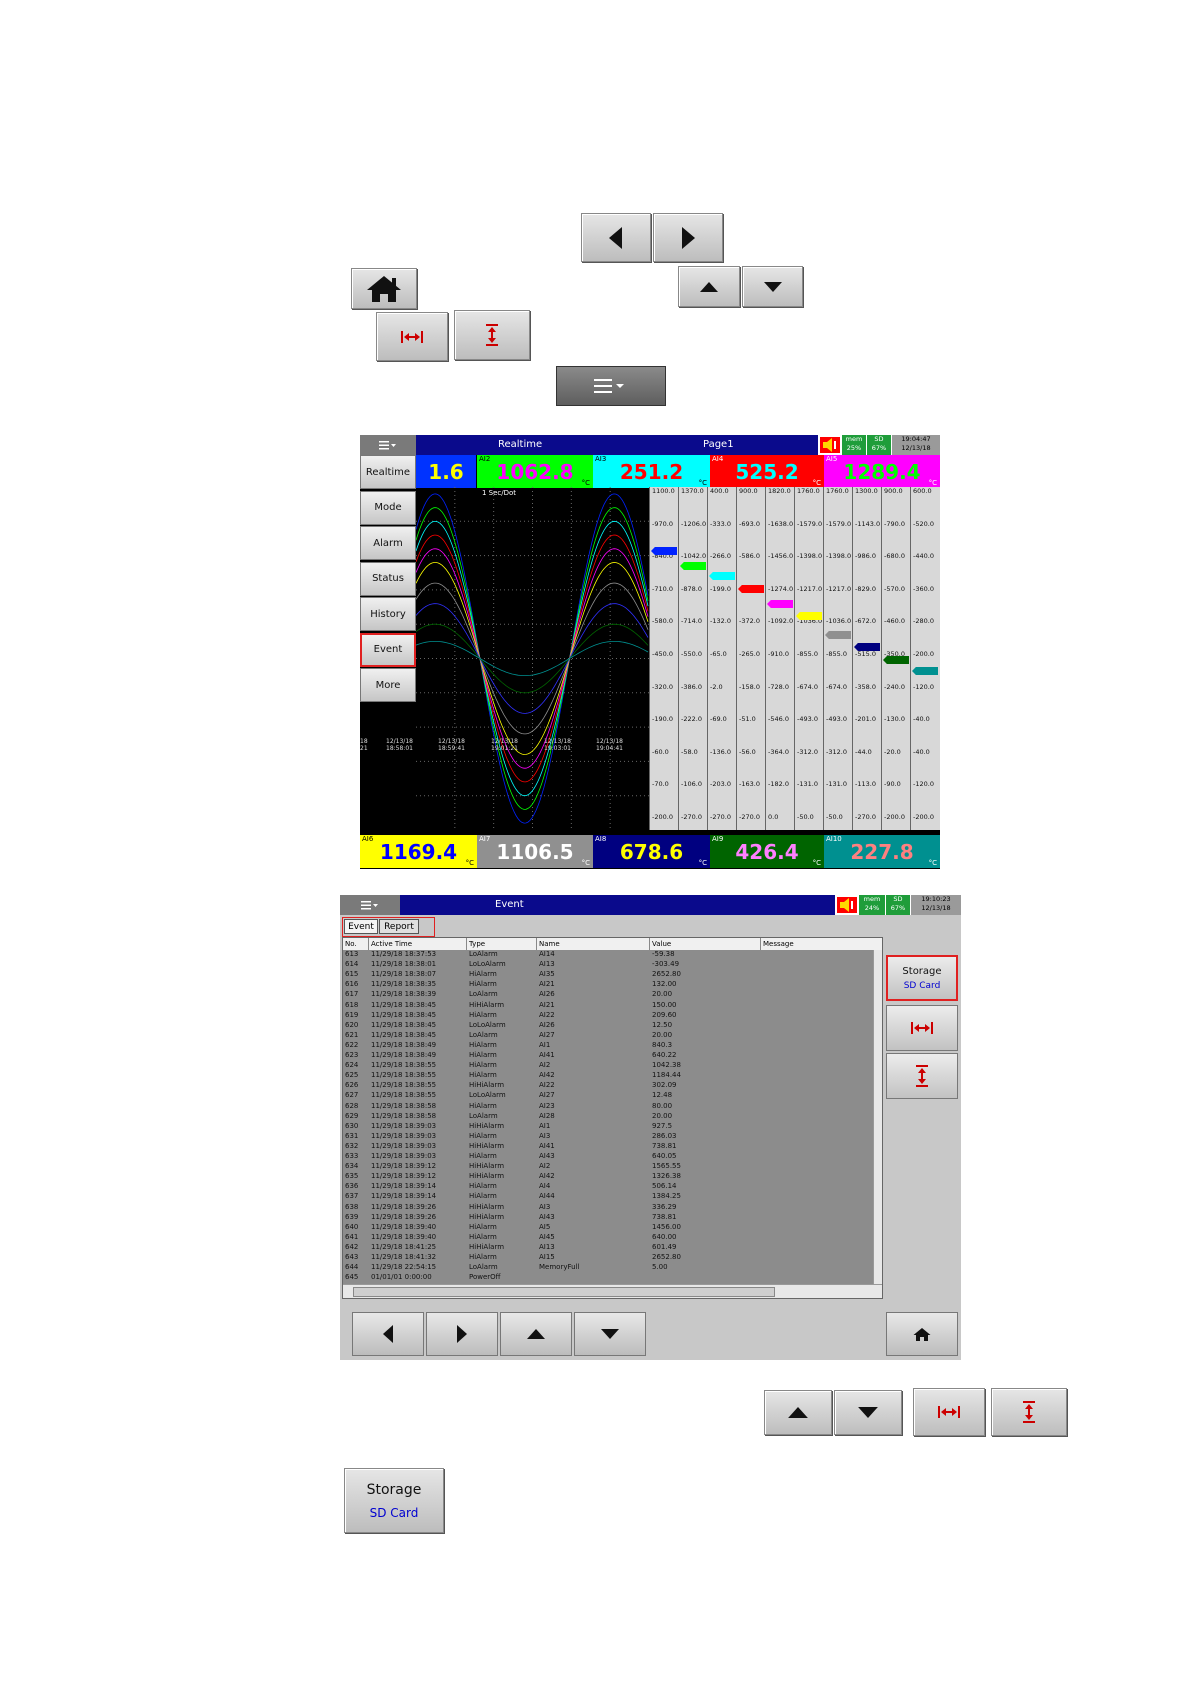 The height and width of the screenshot is (1684, 1191). Describe the element at coordinates (662, 1115) in the screenshot. I see `table-cell: 20.00` at that location.